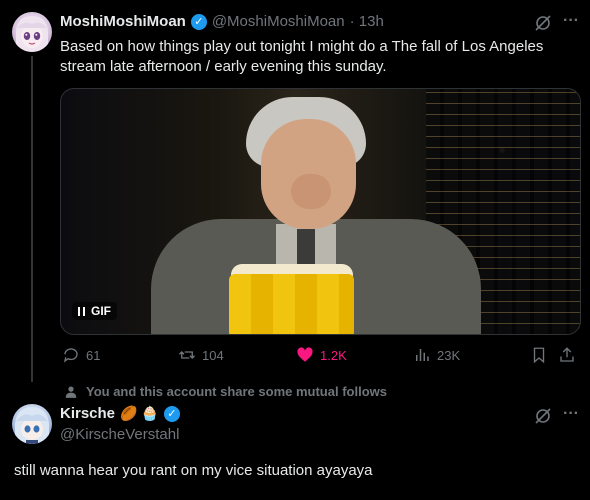 Image resolution: width=590 pixels, height=500 pixels. What do you see at coordinates (333, 355) in the screenshot?
I see `like-count: 1.2K` at bounding box center [333, 355].